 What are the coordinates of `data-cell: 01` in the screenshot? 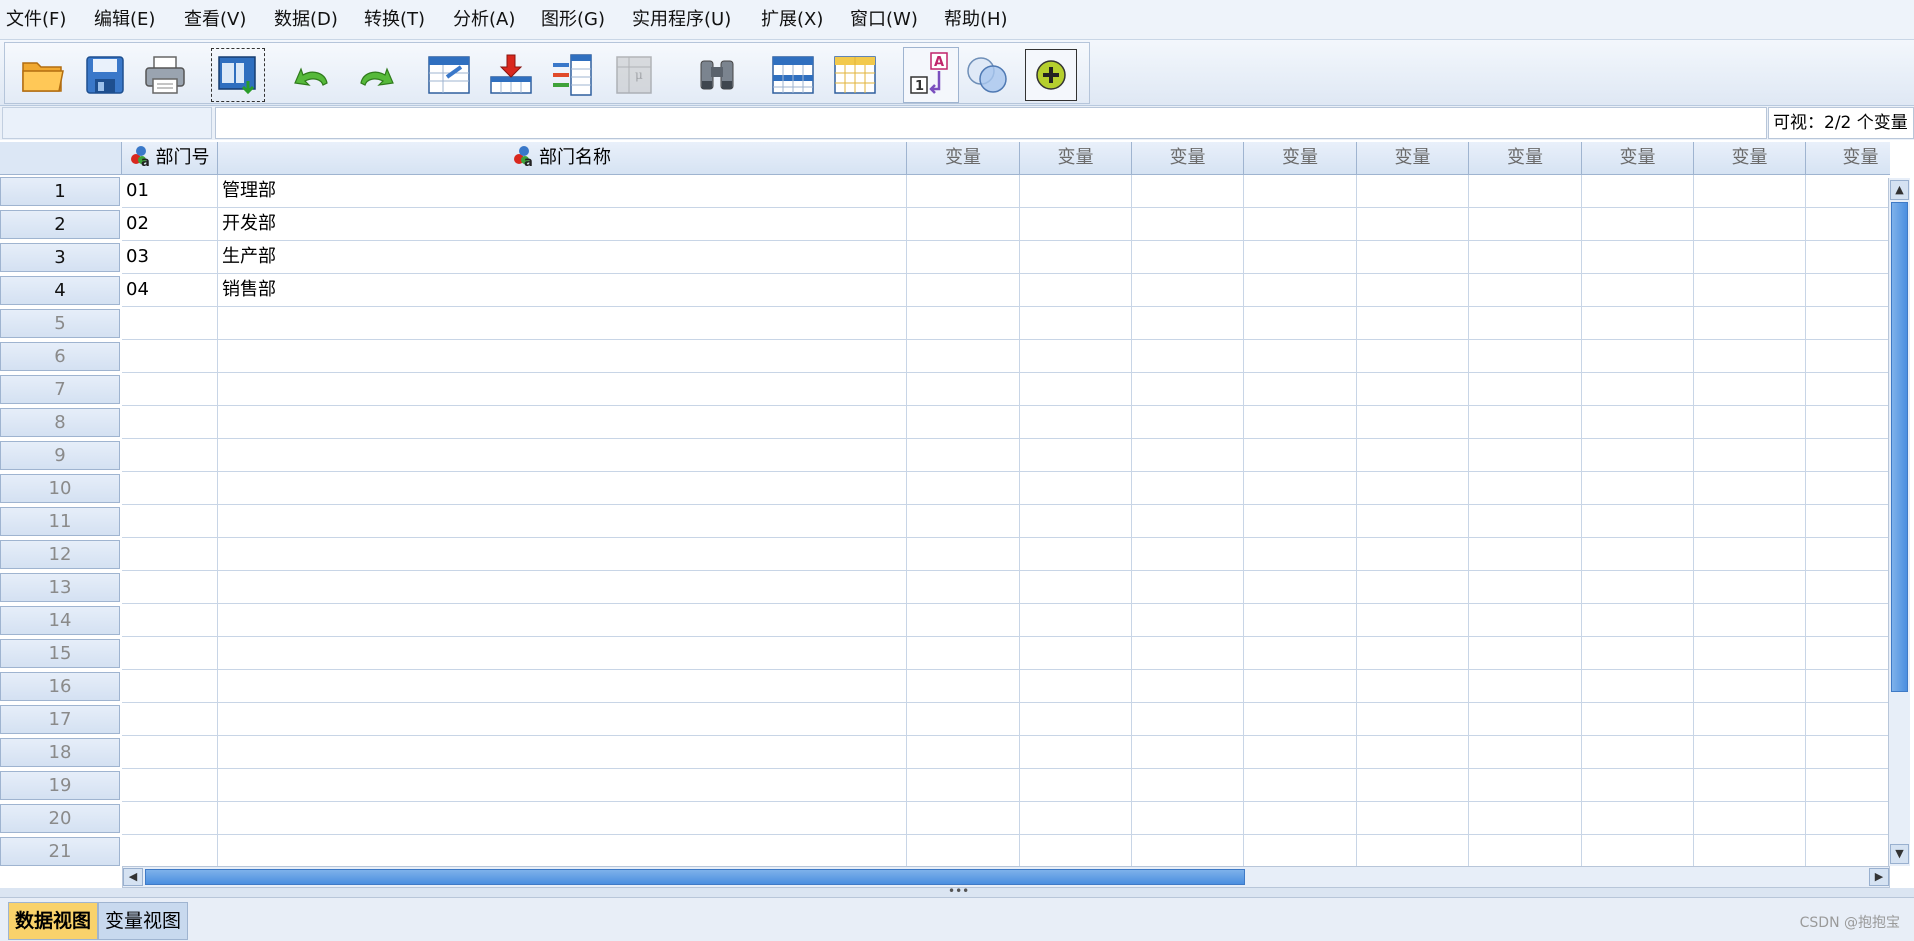 It's located at (170, 191).